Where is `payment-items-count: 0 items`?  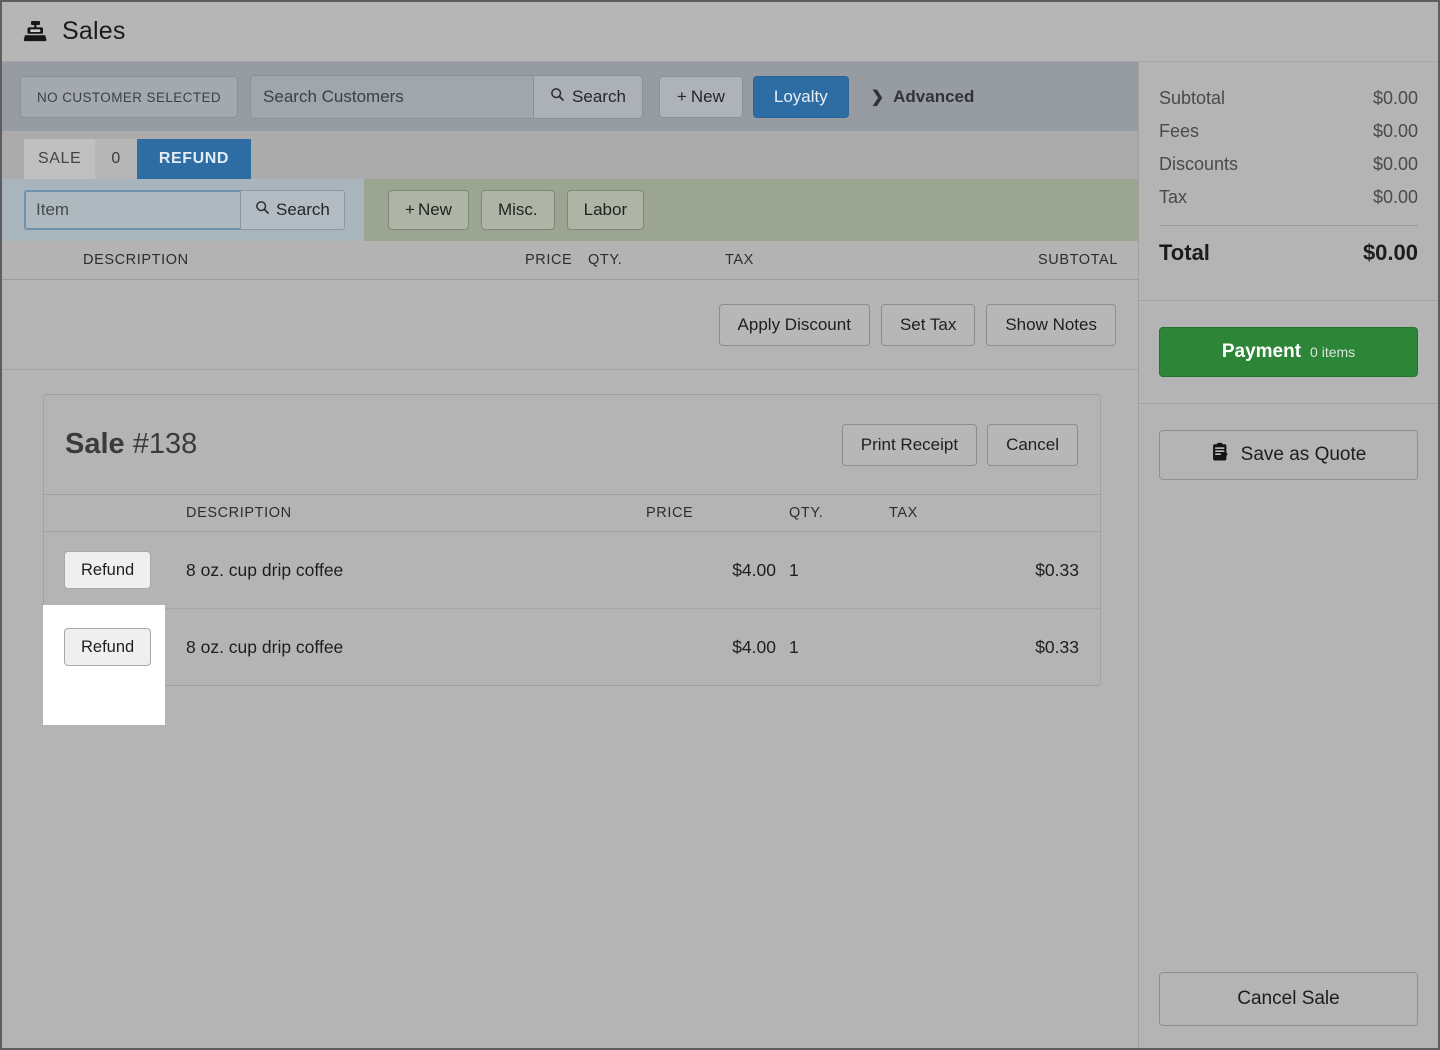 payment-items-count: 0 items is located at coordinates (1333, 352).